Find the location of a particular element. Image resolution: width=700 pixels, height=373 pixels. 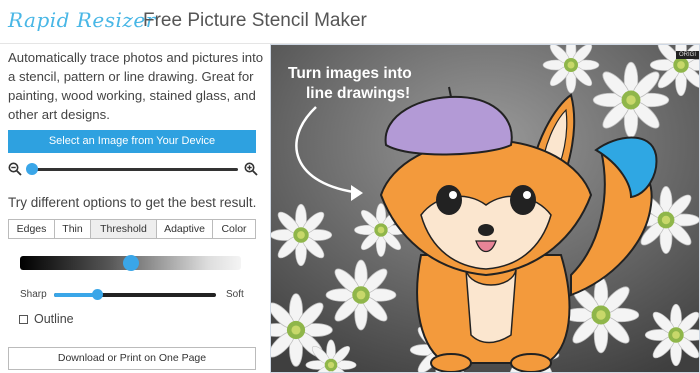

zoom-out-icon is located at coordinates (15, 169).